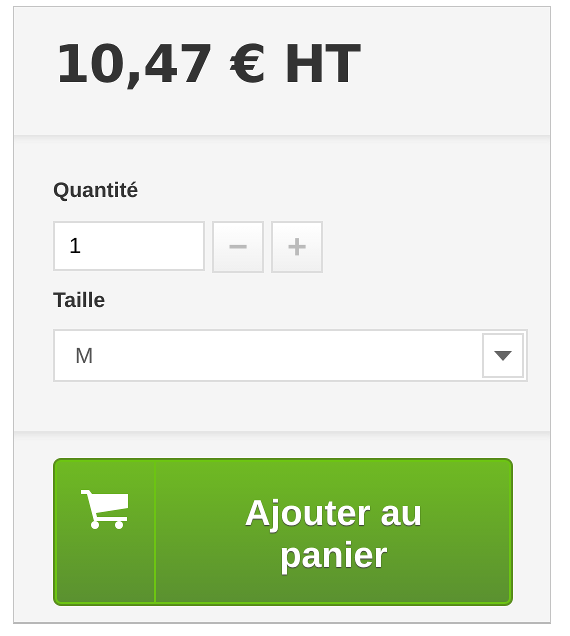  What do you see at coordinates (95, 191) in the screenshot?
I see `quantity-label: Quantité` at bounding box center [95, 191].